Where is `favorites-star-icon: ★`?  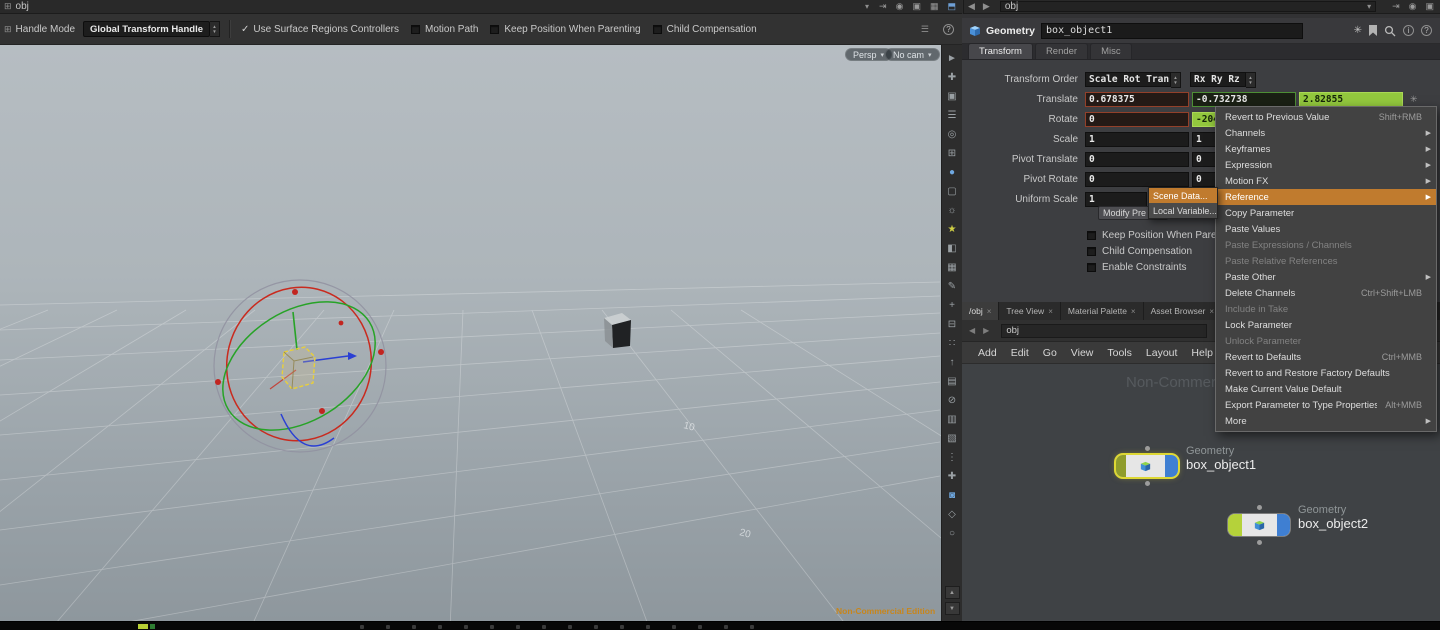
favorites-star-icon: ★ is located at coordinates (952, 229).